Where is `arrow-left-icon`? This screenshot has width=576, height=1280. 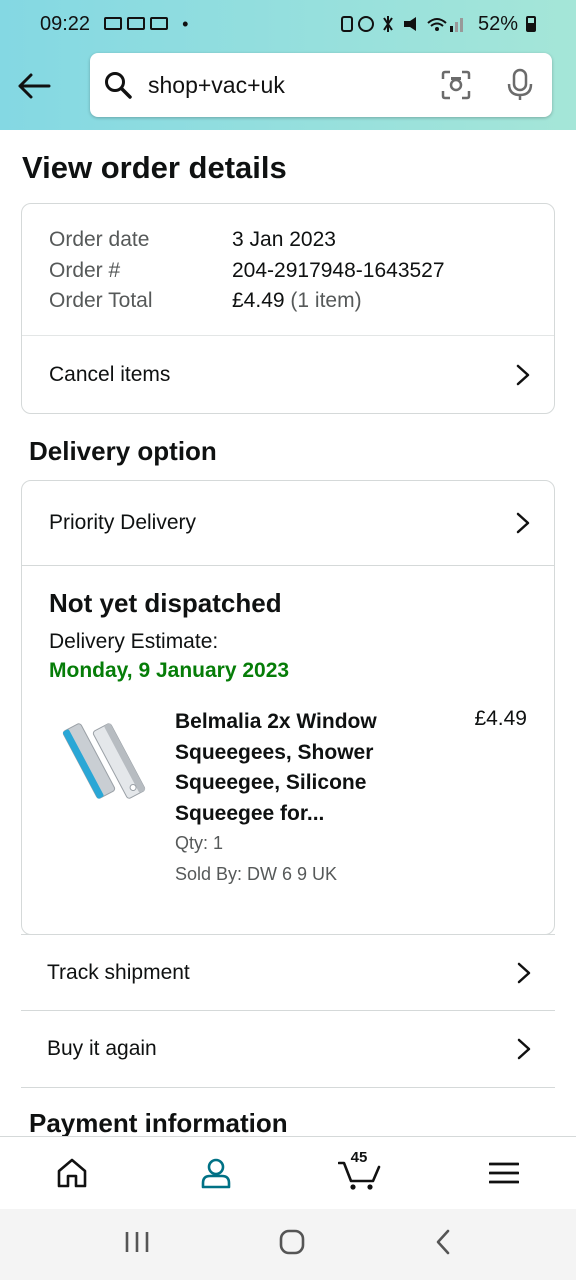
arrow-left-icon is located at coordinates (34, 86).